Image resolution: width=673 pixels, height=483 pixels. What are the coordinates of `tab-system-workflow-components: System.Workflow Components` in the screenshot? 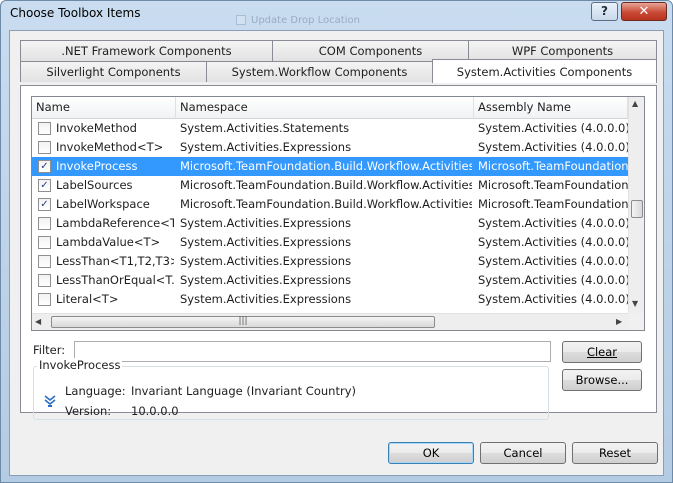 It's located at (319, 71).